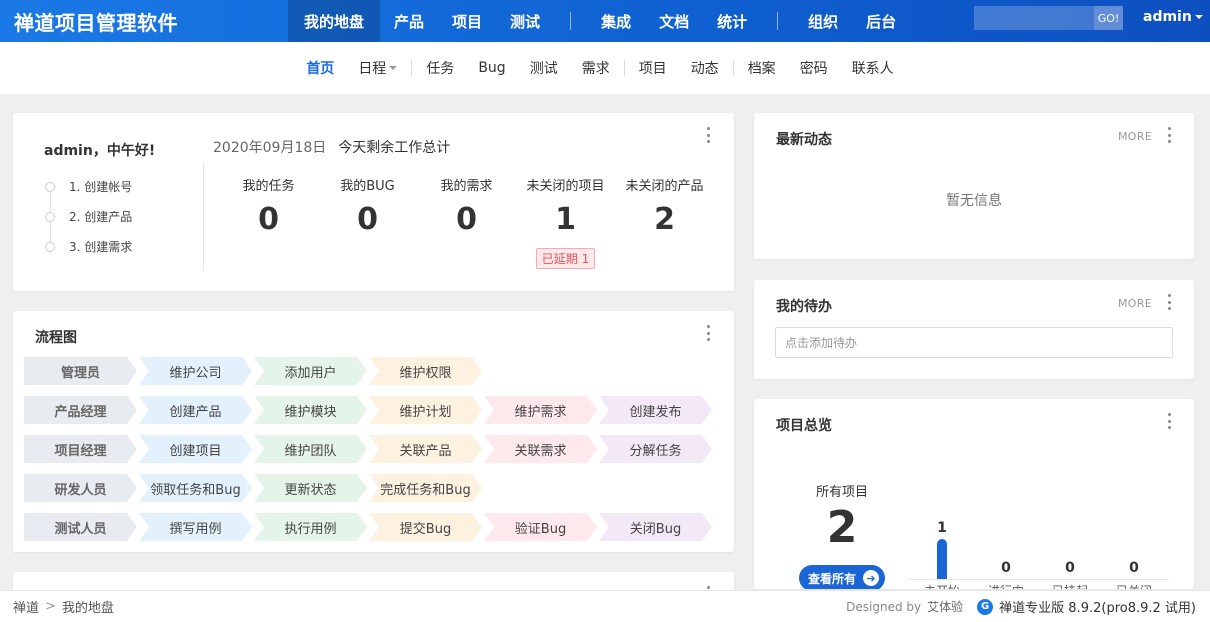 The image size is (1210, 622). Describe the element at coordinates (310, 410) in the screenshot. I see `flow-step: 维护模块` at that location.